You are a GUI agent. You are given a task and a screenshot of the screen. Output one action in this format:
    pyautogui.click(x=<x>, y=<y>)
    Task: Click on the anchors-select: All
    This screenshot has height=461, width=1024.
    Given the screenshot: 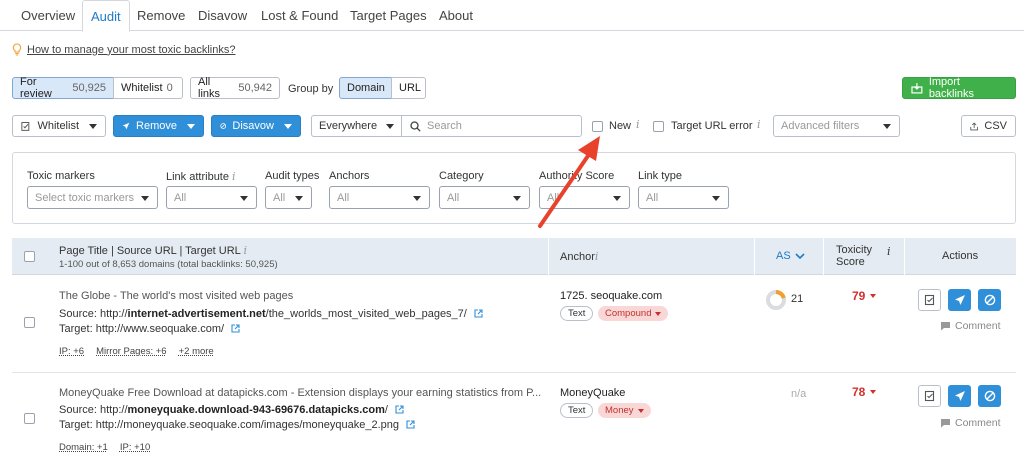 What is the action you would take?
    pyautogui.click(x=379, y=197)
    